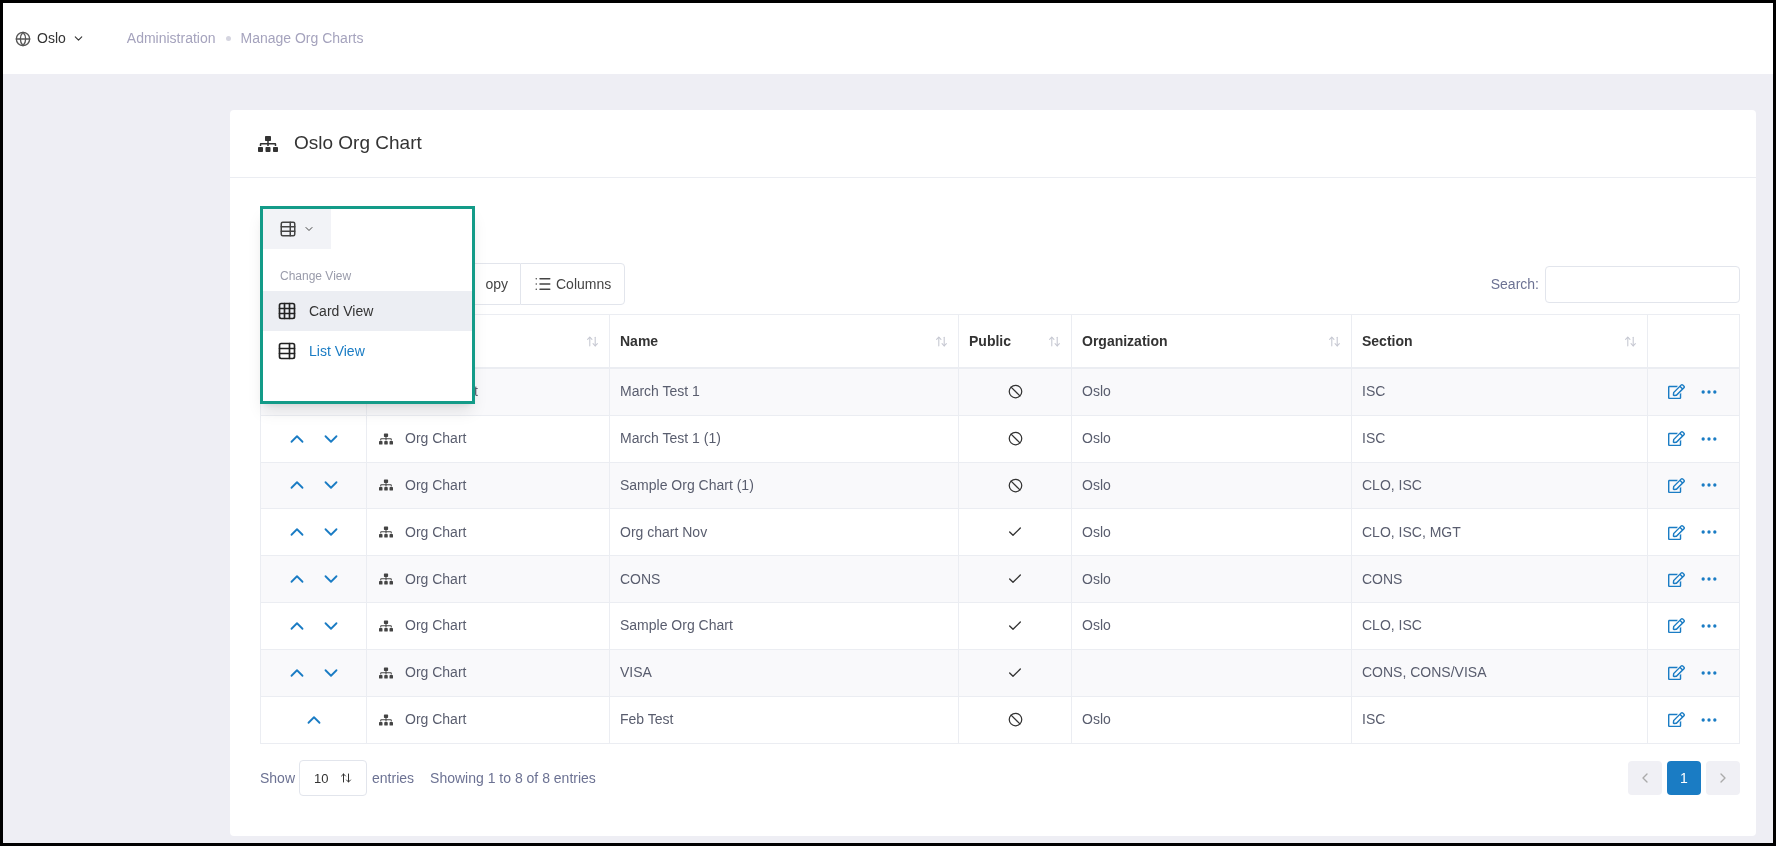 The height and width of the screenshot is (846, 1776). Describe the element at coordinates (367, 311) in the screenshot. I see `menu-item: Card View` at that location.